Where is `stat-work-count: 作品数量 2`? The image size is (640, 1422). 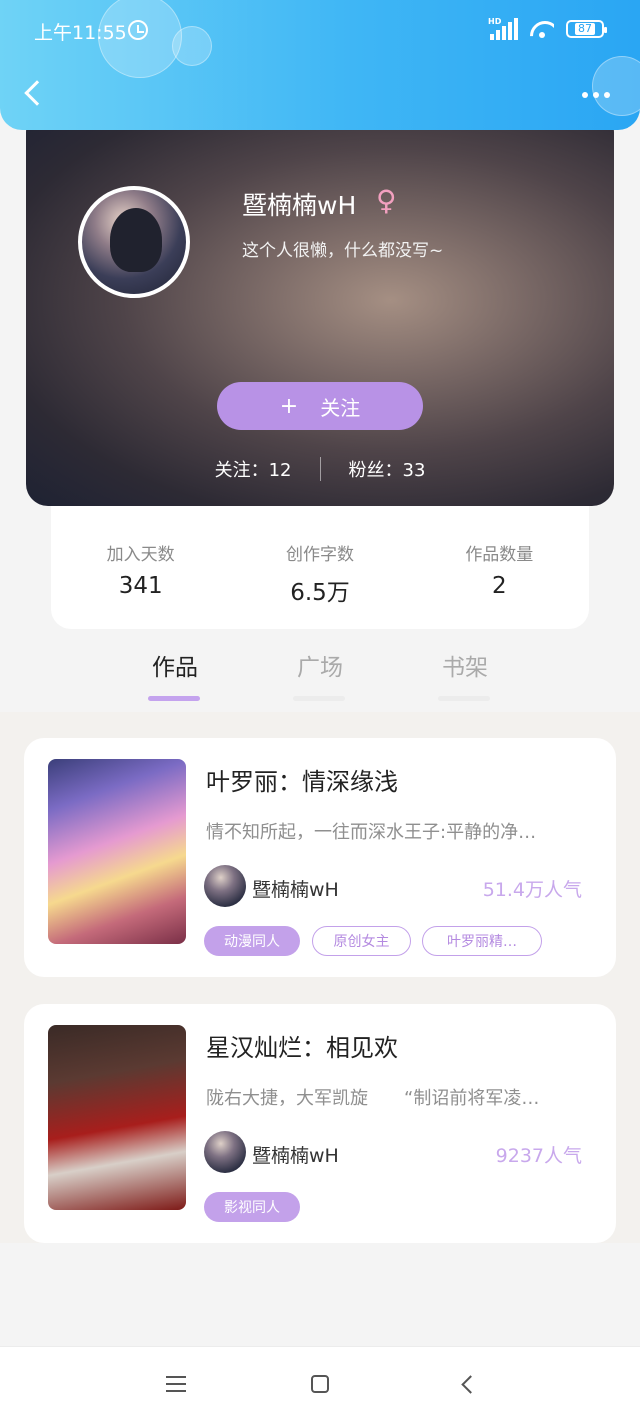 stat-work-count: 作品数量 2 is located at coordinates (499, 584).